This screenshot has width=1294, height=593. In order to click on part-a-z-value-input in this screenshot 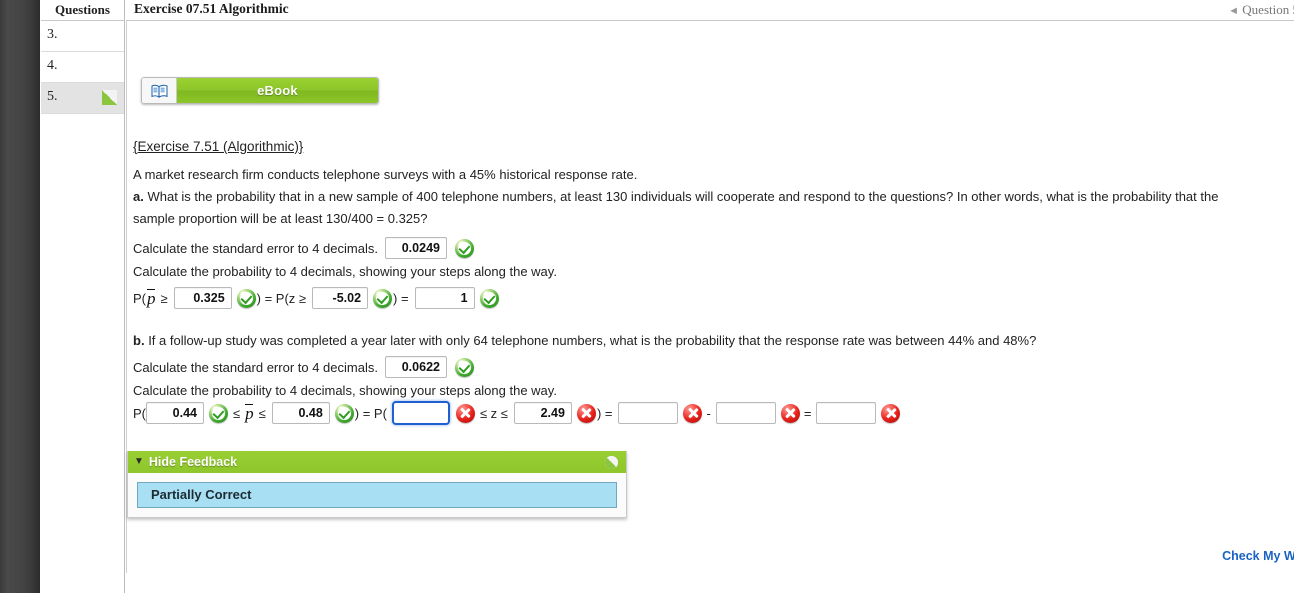, I will do `click(340, 298)`.